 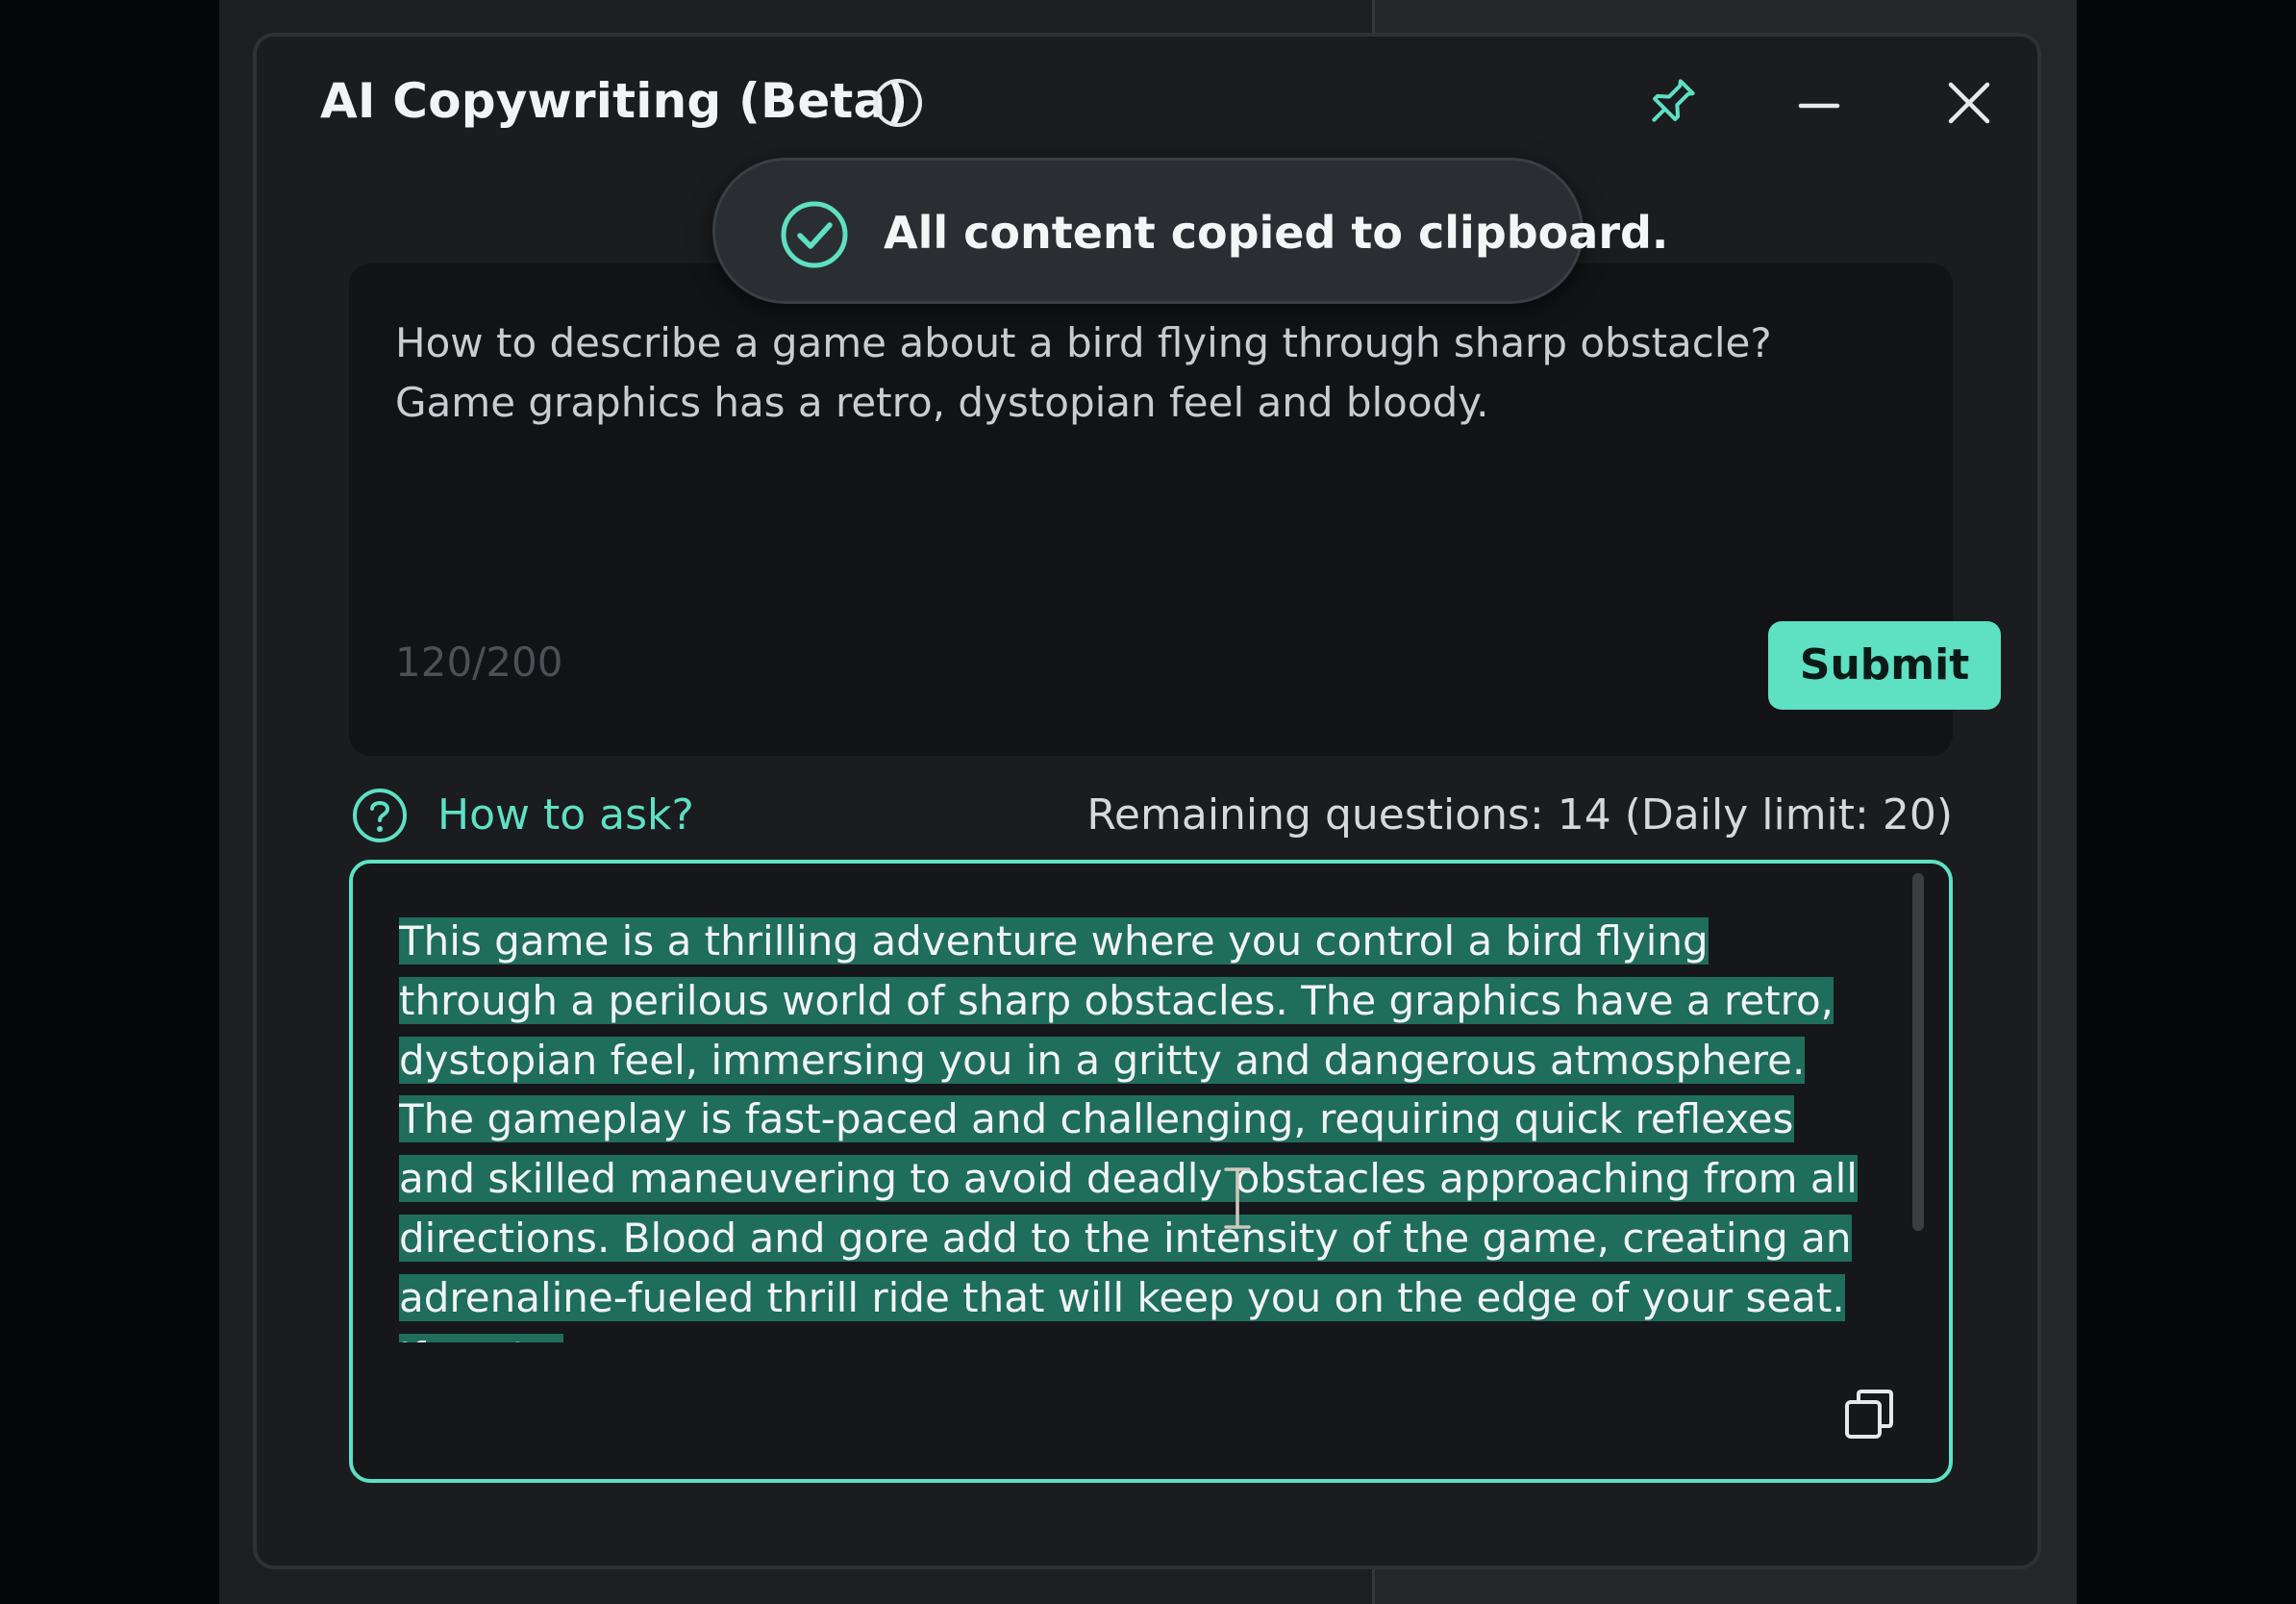 What do you see at coordinates (814, 234) in the screenshot?
I see `check-circle-icon` at bounding box center [814, 234].